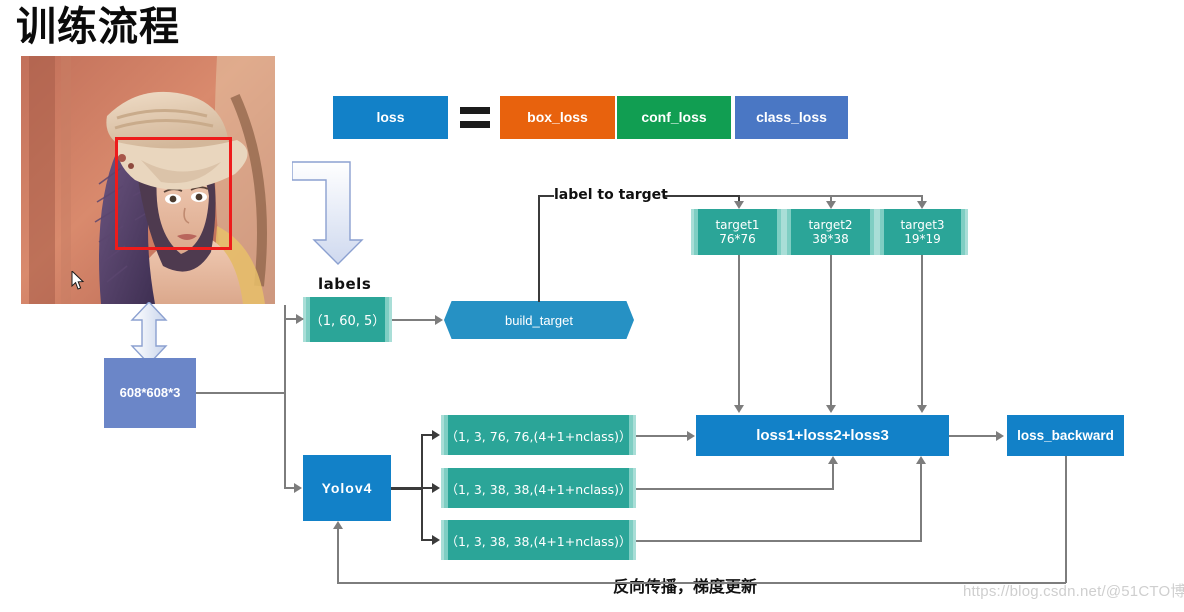 The width and height of the screenshot is (1184, 612). What do you see at coordinates (973, 436) in the screenshot?
I see `connector-loss-backward` at bounding box center [973, 436].